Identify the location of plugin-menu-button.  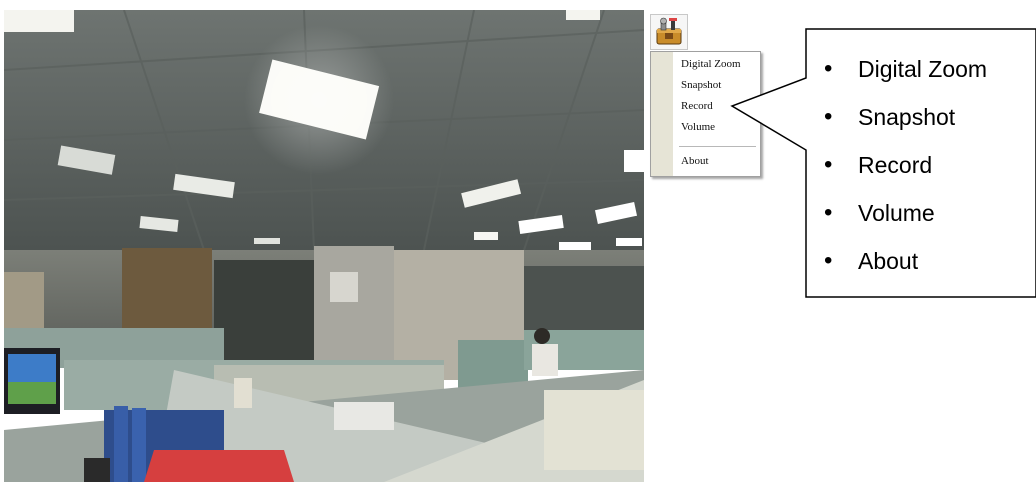
(669, 32).